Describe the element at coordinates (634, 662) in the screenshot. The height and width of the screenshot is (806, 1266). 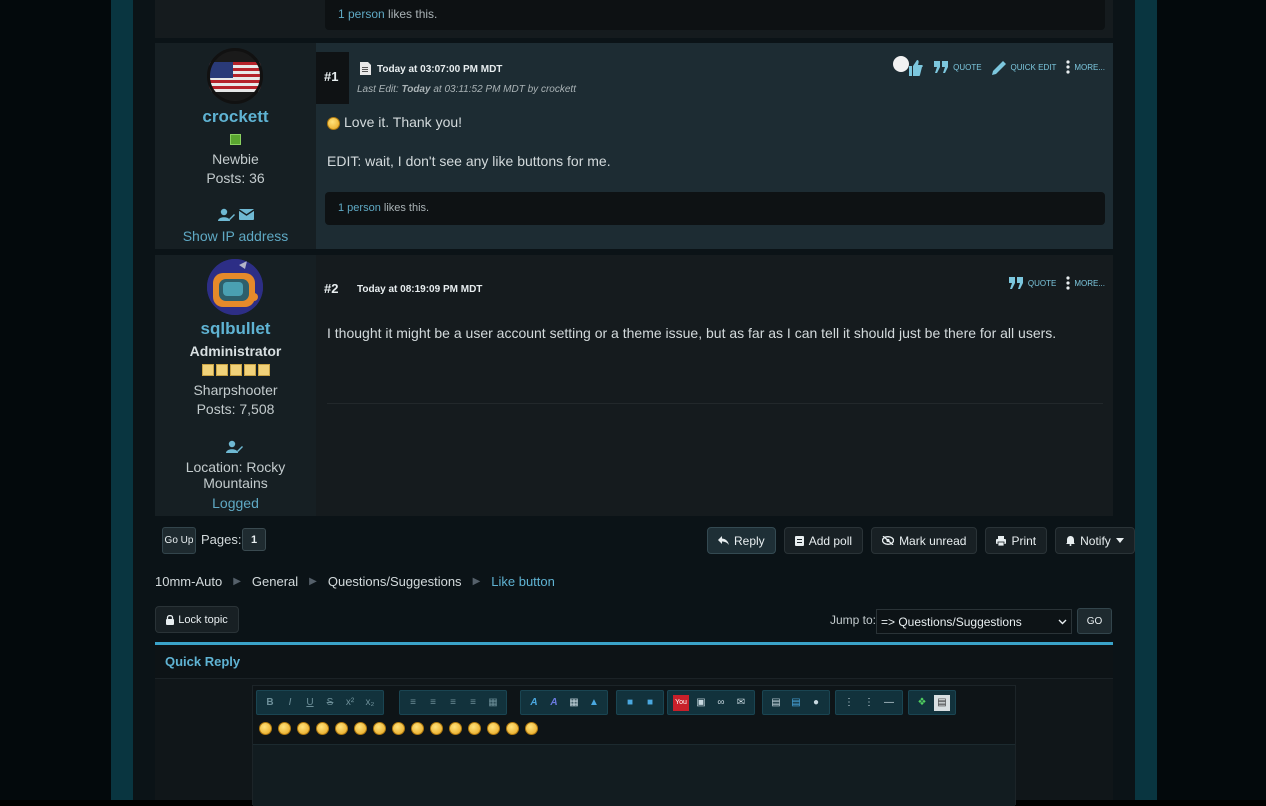
I see `quick-reply-title: Quick Reply` at that location.